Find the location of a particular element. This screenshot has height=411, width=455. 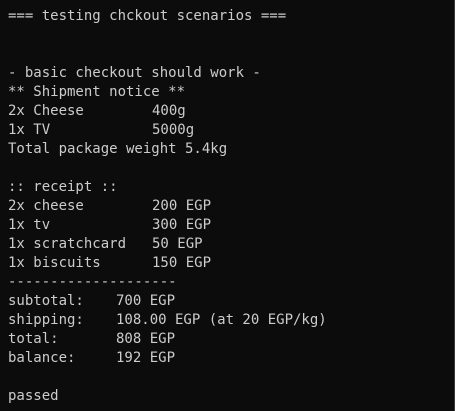

shipment-item: 2x Cheese 400g is located at coordinates (231, 111).